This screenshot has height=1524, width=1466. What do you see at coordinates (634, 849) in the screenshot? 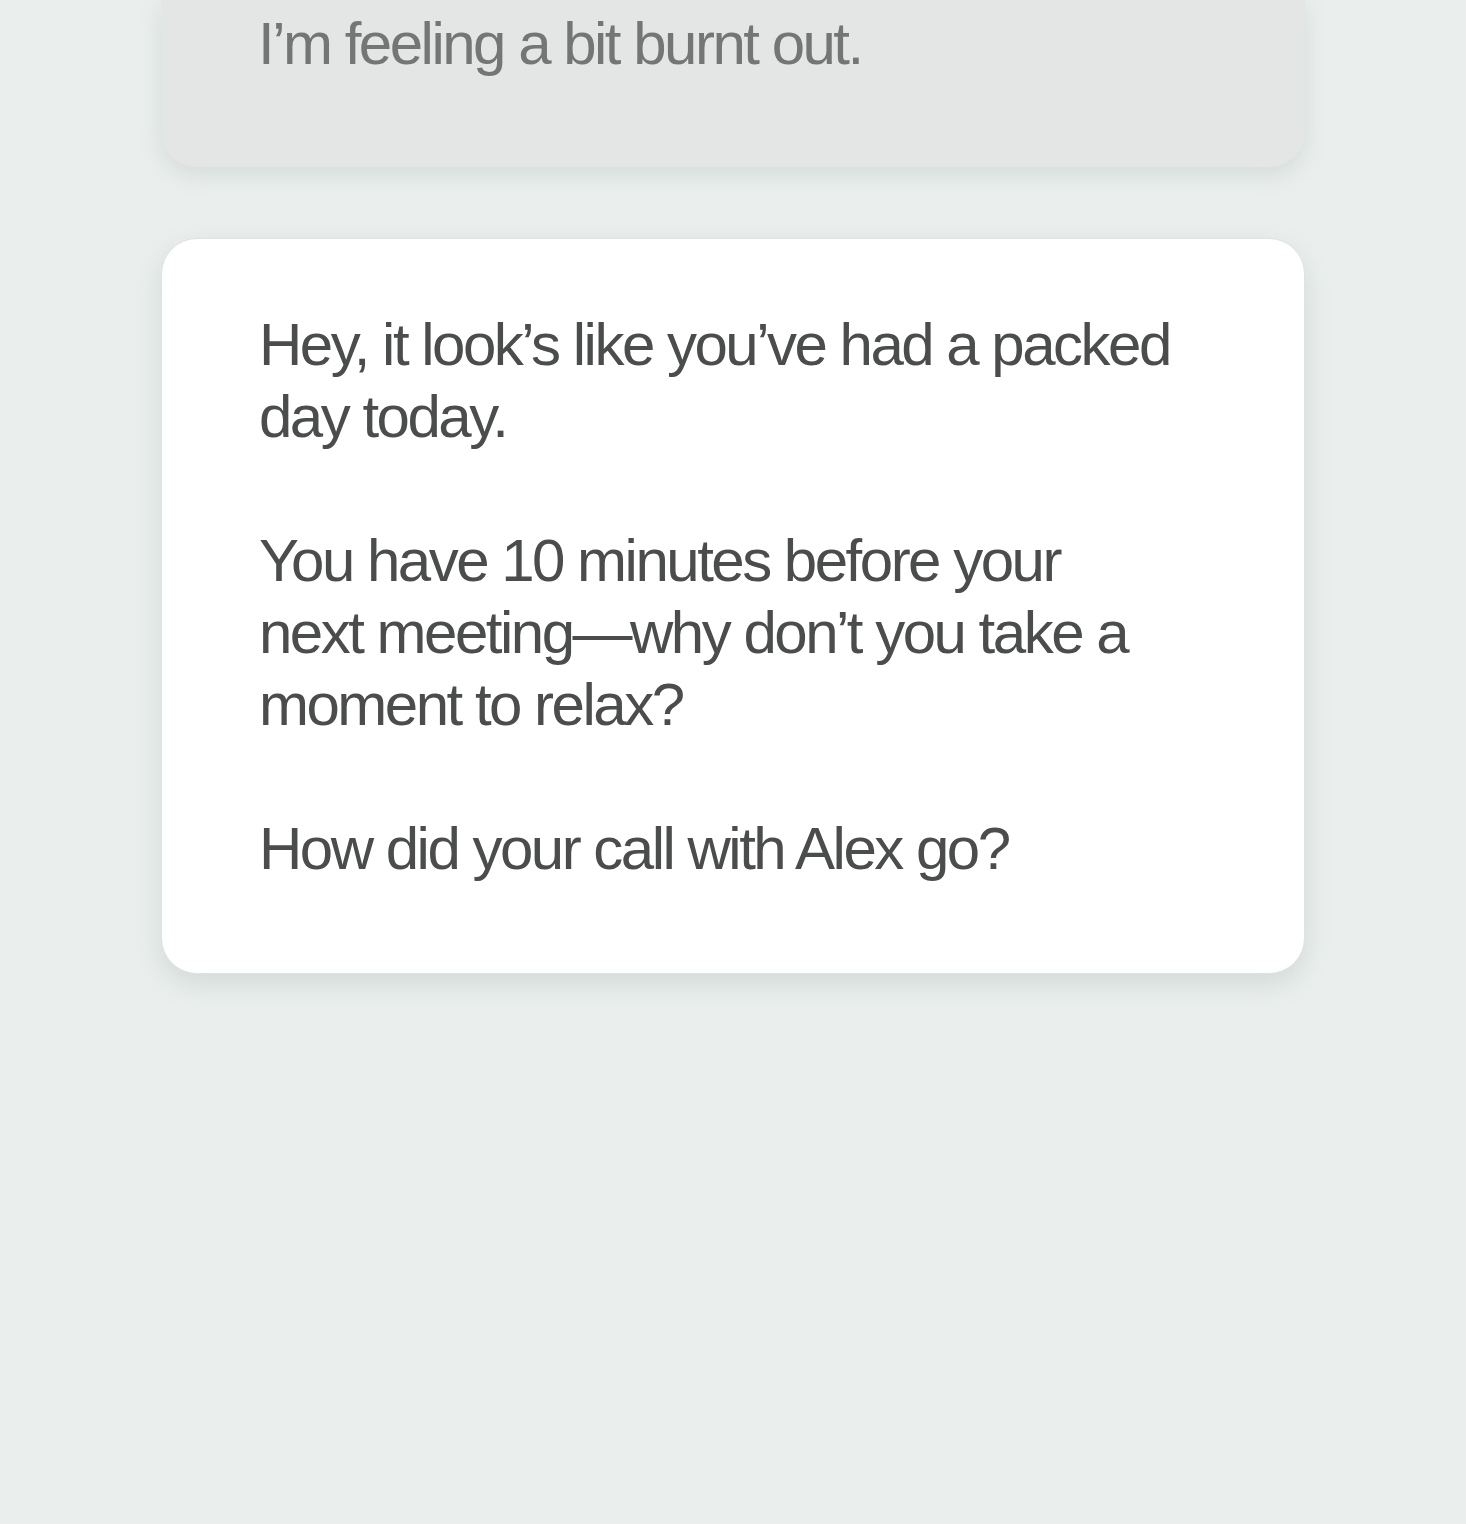
I see `message-text: How did your call with Alex go?` at bounding box center [634, 849].